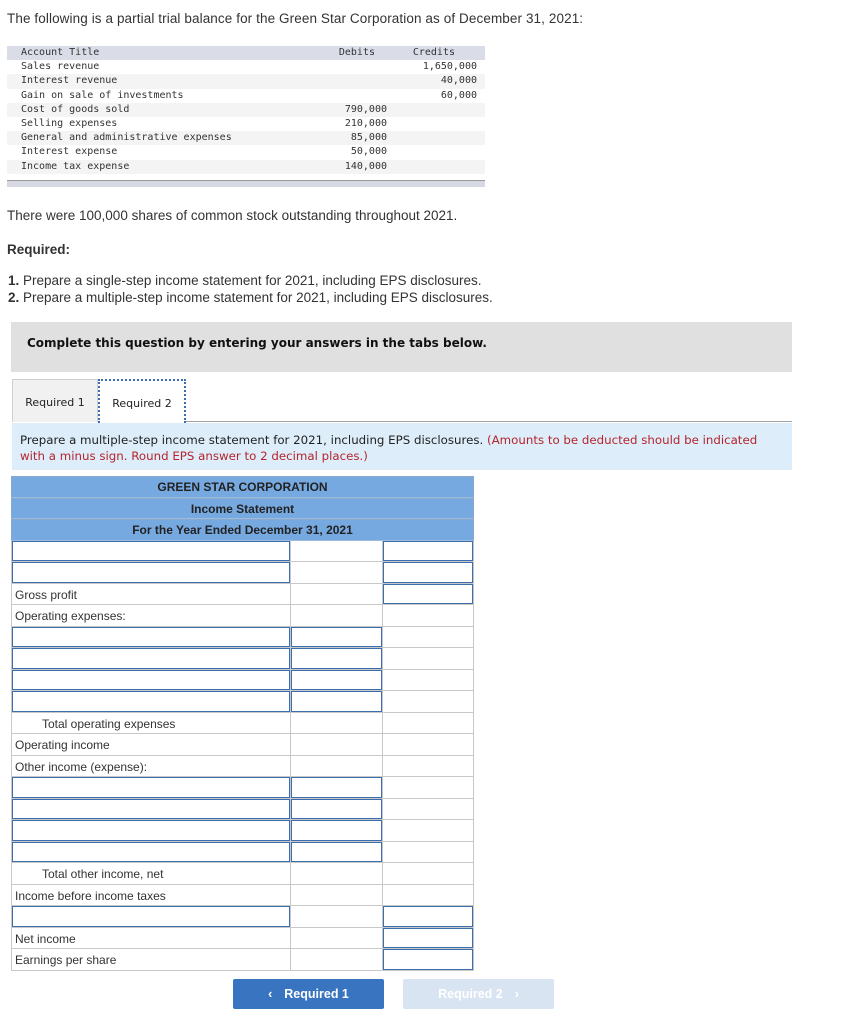  Describe the element at coordinates (81, 766) in the screenshot. I see `other-income-label: Other income (expense):` at that location.